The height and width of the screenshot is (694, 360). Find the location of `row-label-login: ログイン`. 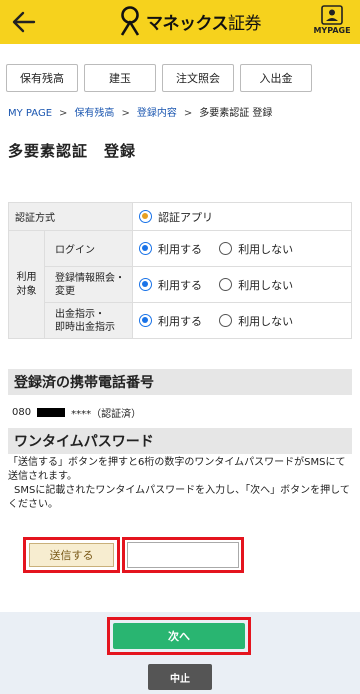

row-label-login: ログイン is located at coordinates (88, 248).